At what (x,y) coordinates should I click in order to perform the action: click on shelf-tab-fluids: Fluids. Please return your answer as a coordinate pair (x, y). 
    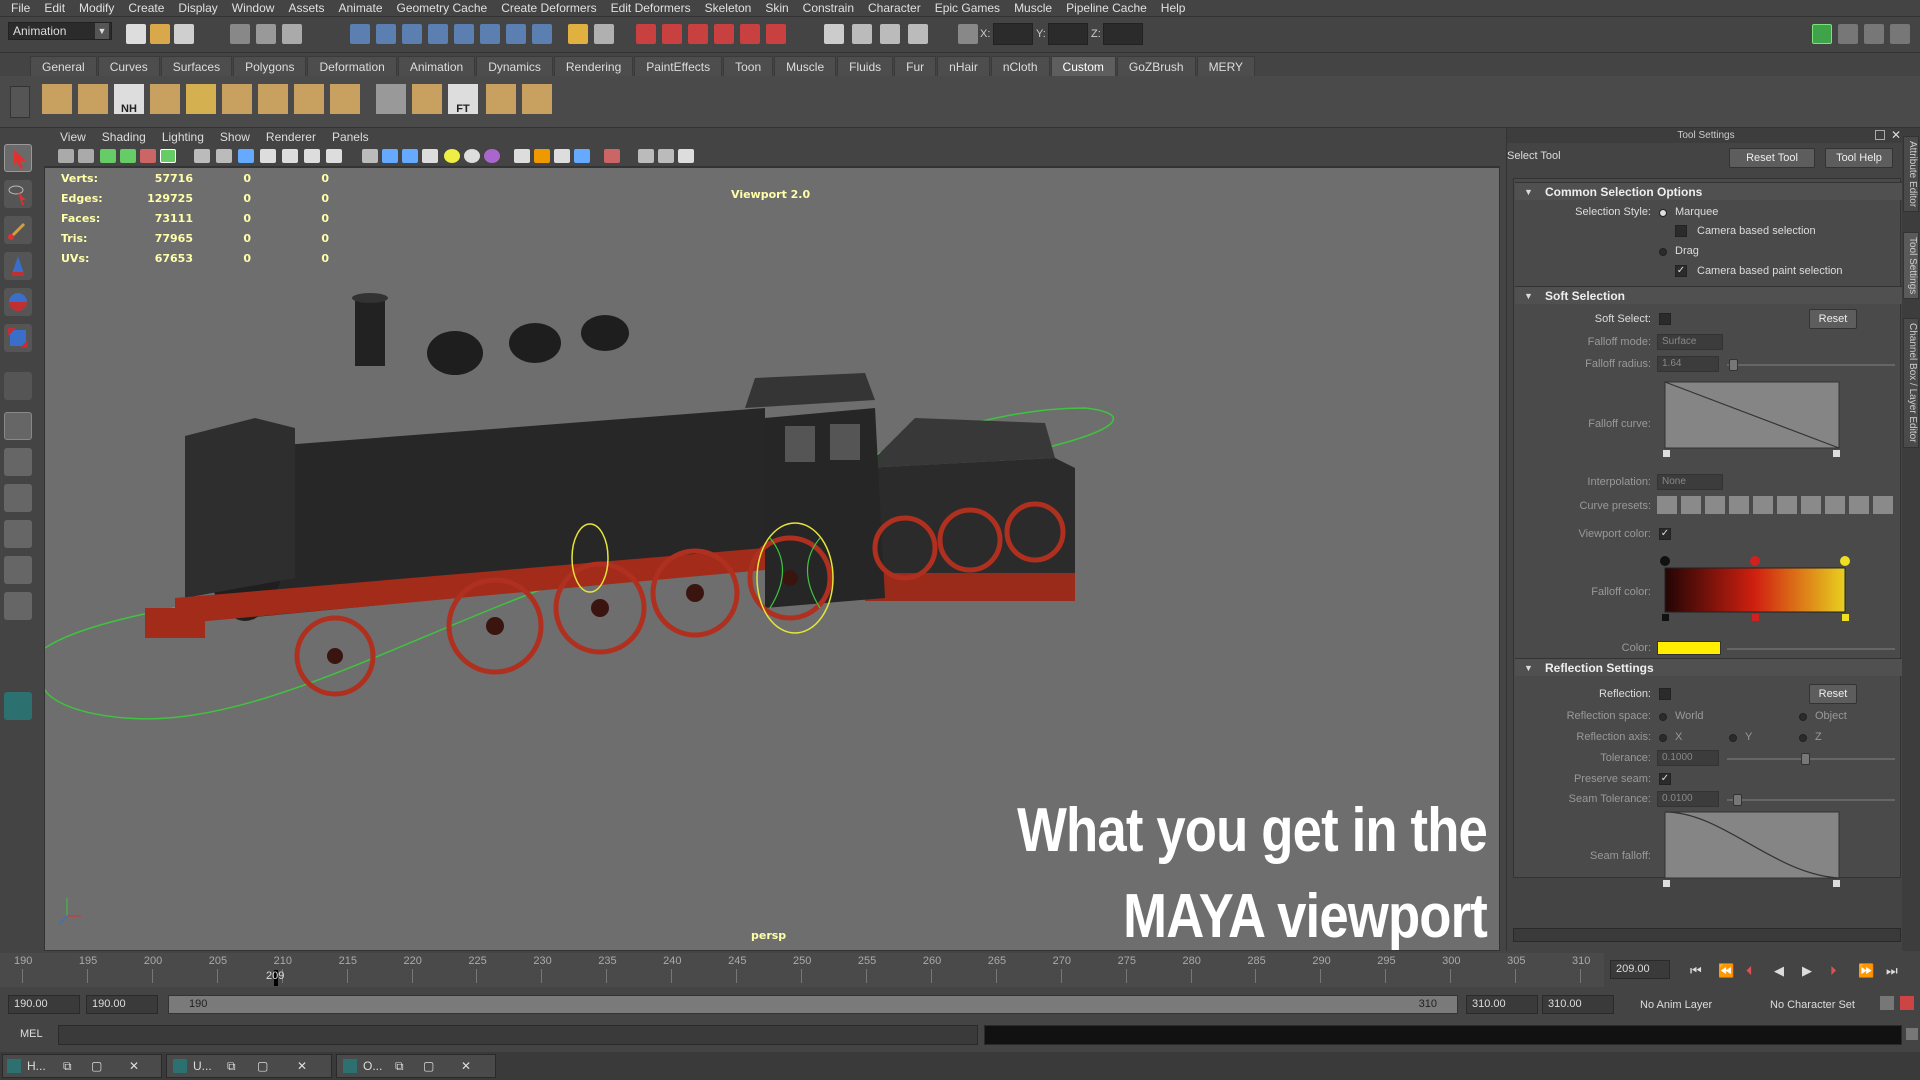
    Looking at the image, I should click on (865, 66).